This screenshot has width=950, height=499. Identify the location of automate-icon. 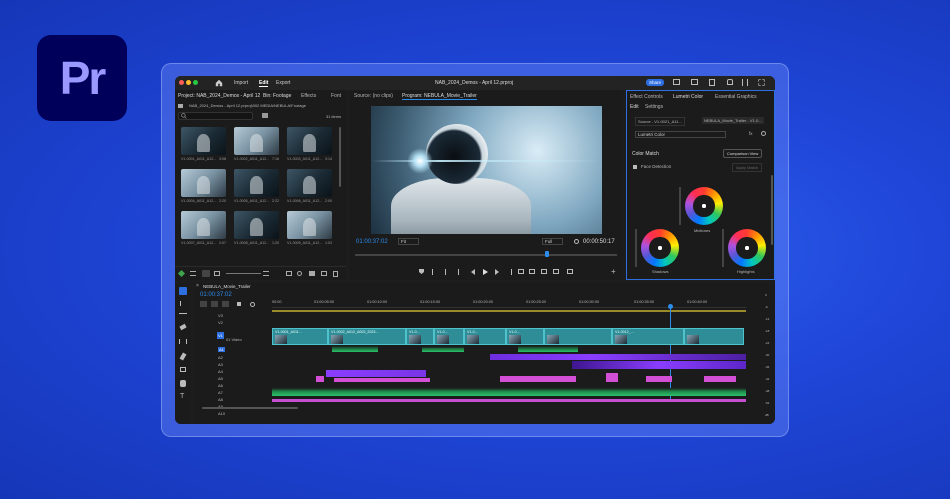
(289, 273).